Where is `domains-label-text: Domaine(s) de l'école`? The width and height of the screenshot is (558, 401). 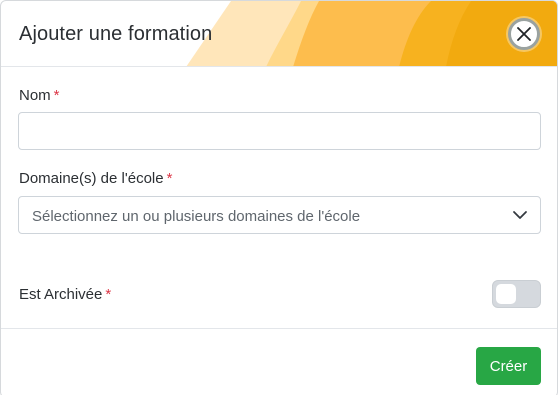 domains-label-text: Domaine(s) de l'école is located at coordinates (91, 178).